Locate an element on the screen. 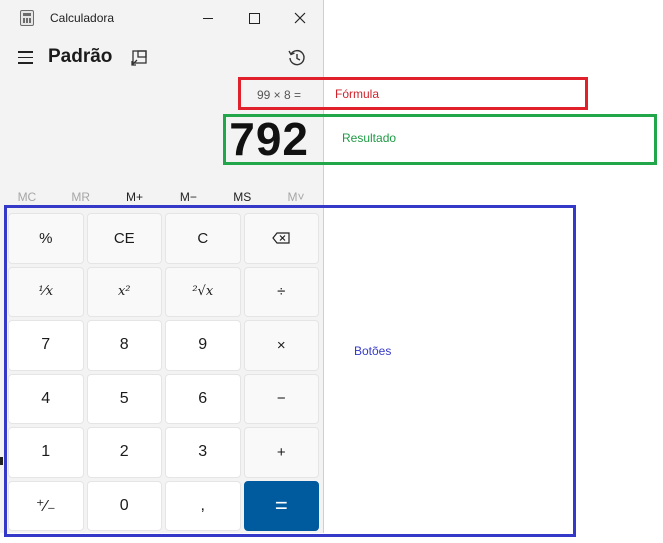  minimize-icon is located at coordinates (208, 18).